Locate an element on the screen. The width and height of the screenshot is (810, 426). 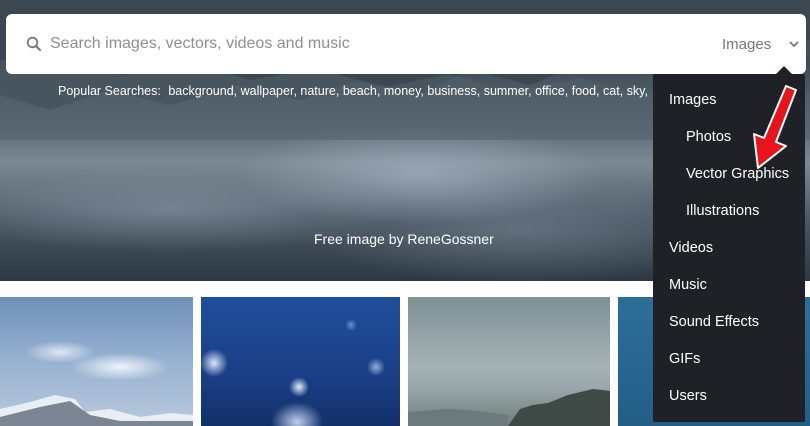
popular-term: summer, is located at coordinates (508, 91).